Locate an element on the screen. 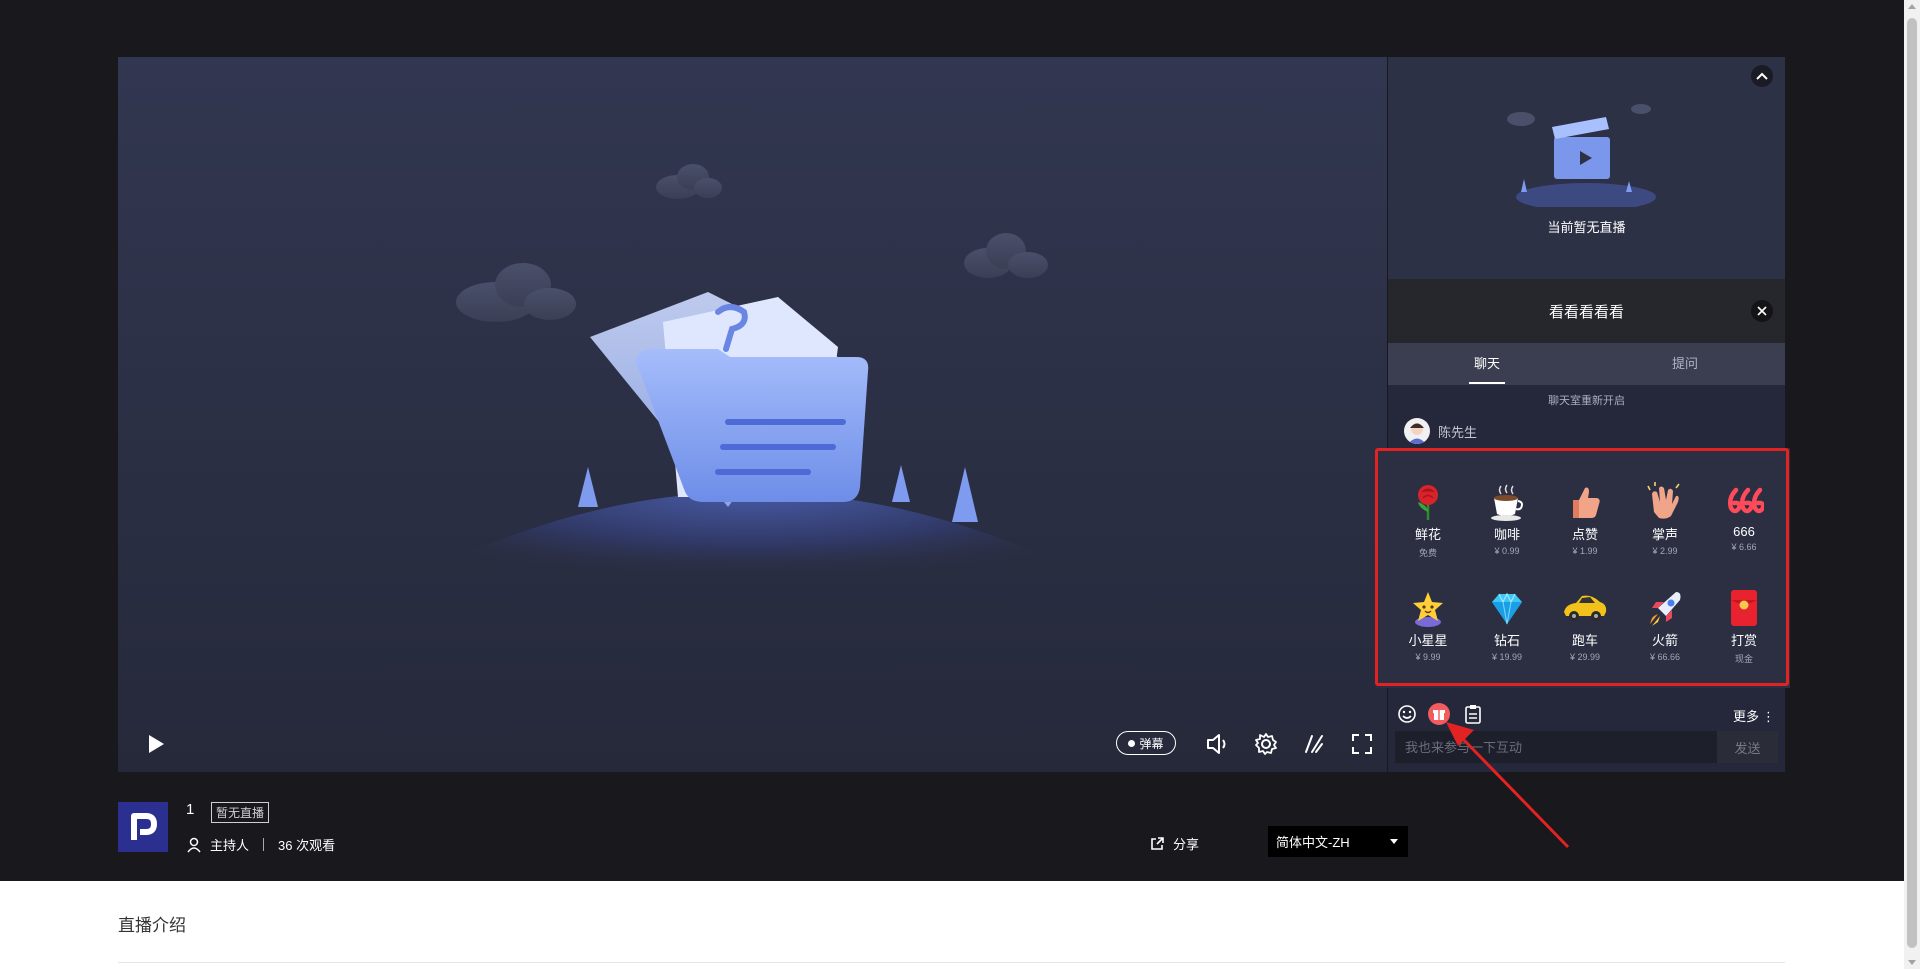 The width and height of the screenshot is (1920, 969). fullscreen-icon is located at coordinates (1362, 744).